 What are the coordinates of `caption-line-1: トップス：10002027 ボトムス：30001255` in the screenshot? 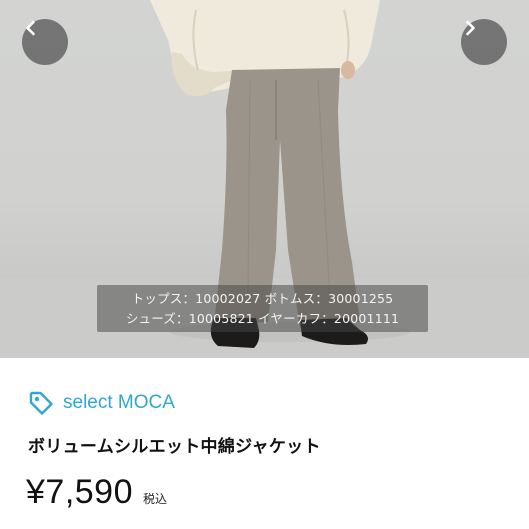 It's located at (262, 298).